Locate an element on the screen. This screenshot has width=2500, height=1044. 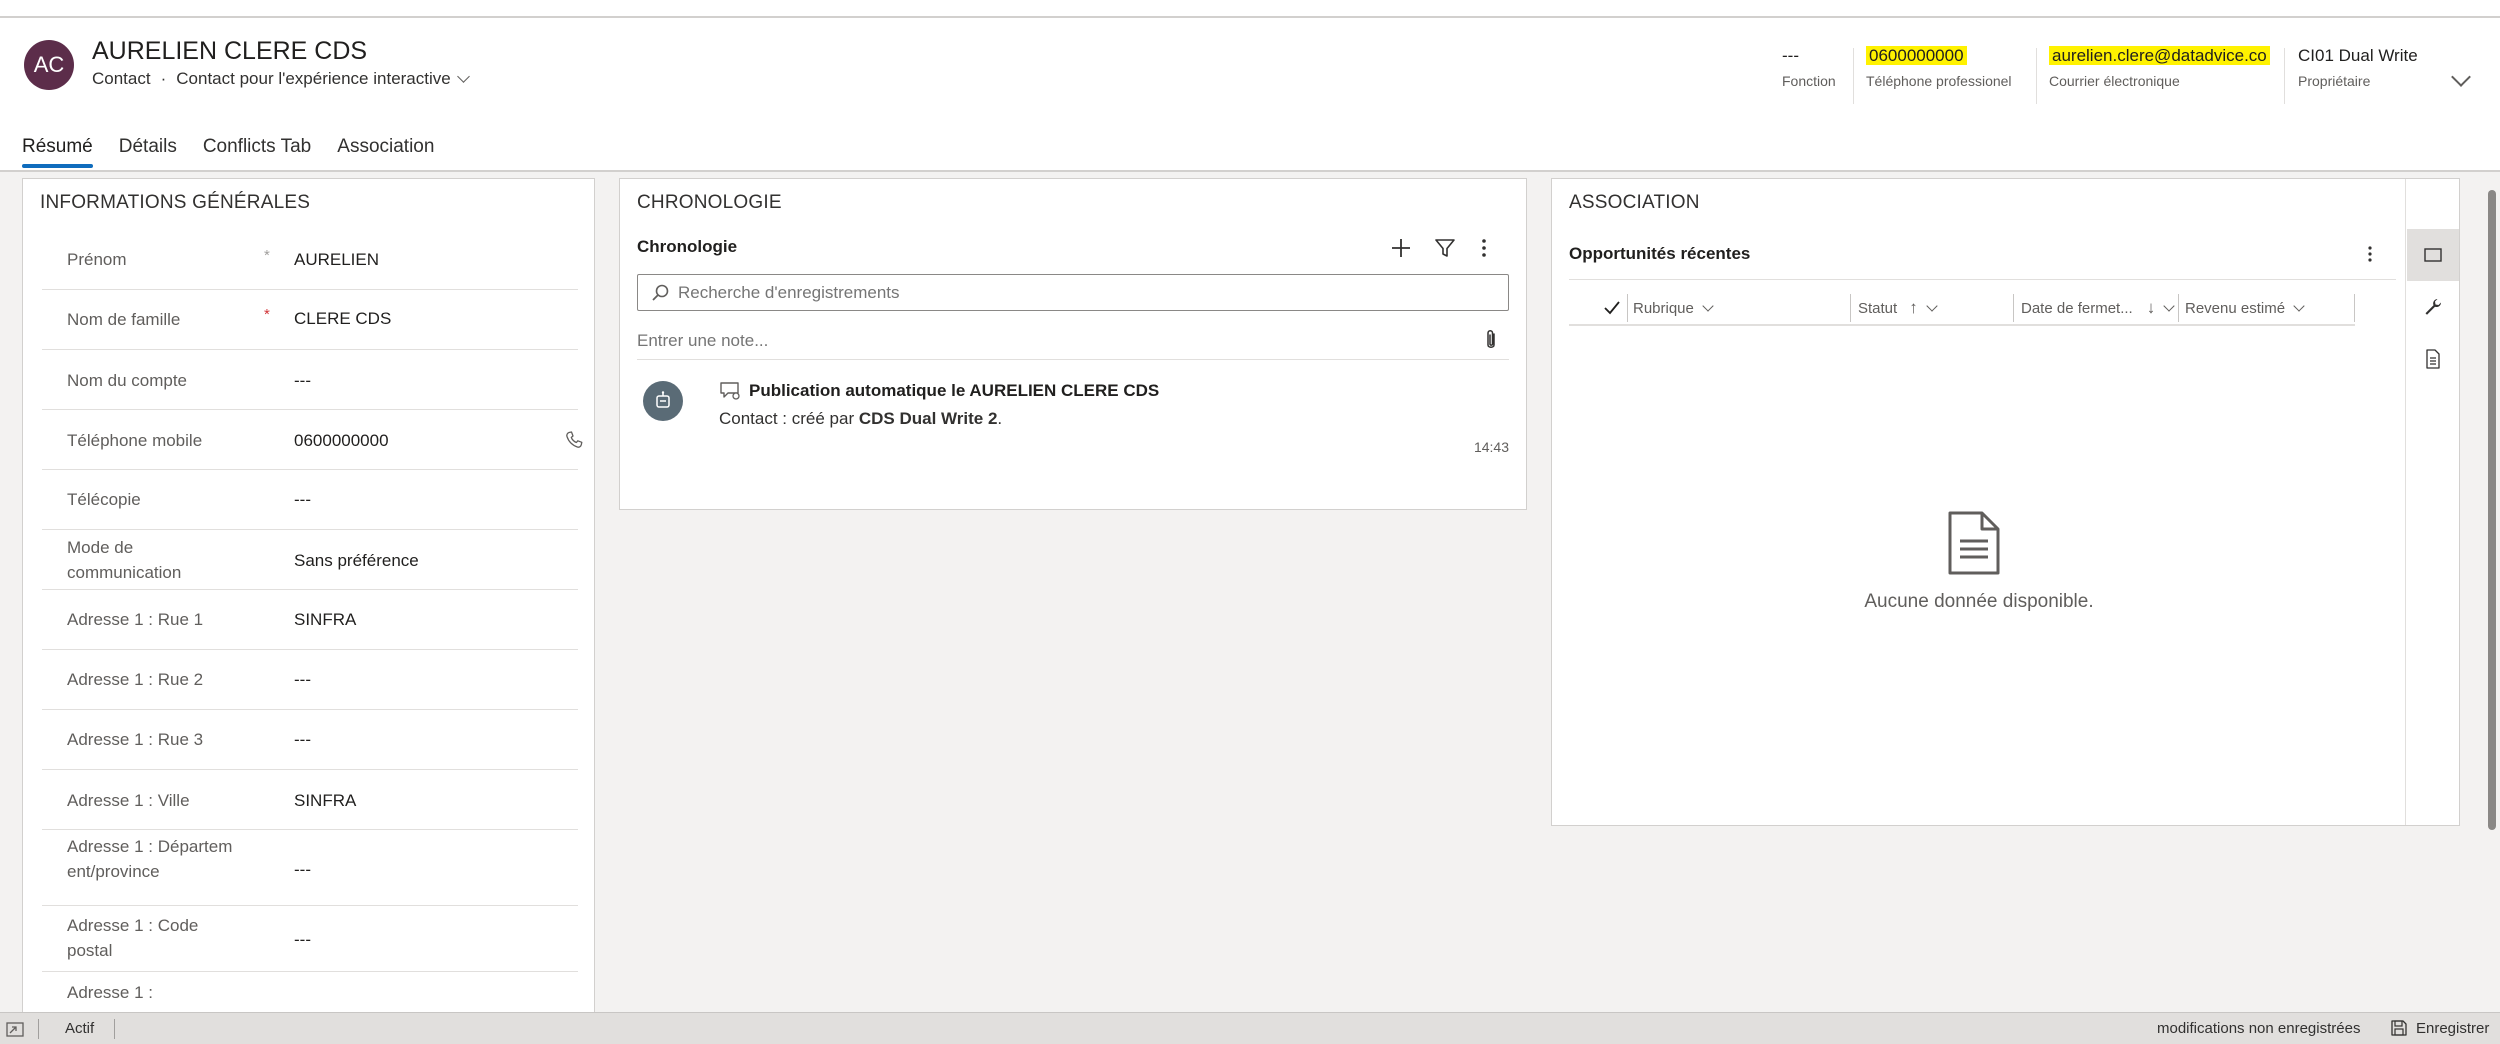
timeline-search is located at coordinates (1073, 292).